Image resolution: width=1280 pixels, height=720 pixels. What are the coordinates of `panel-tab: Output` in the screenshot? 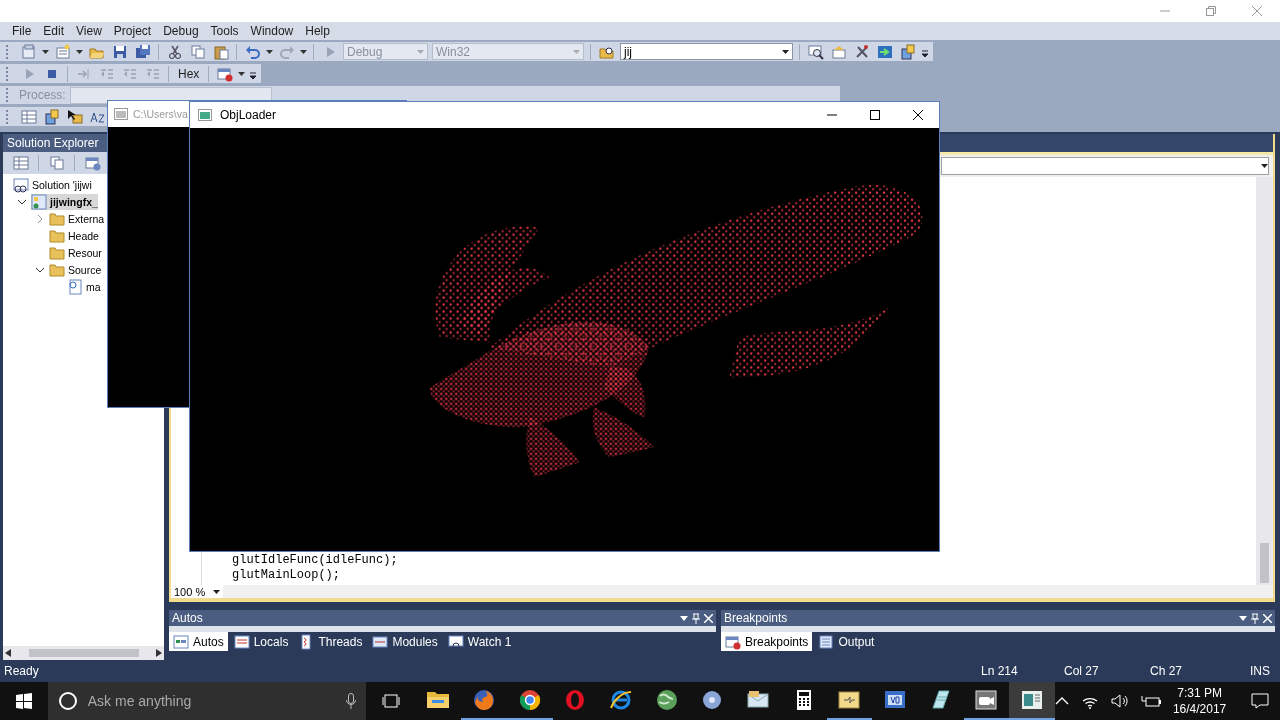 It's located at (846, 641).